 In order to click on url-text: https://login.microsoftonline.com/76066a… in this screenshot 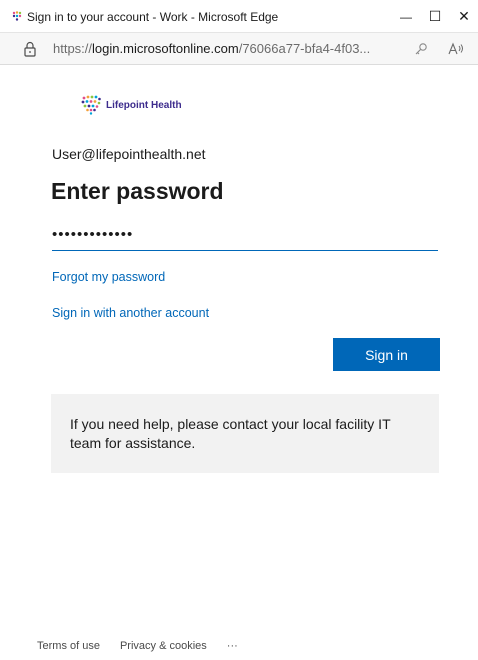, I will do `click(228, 48)`.